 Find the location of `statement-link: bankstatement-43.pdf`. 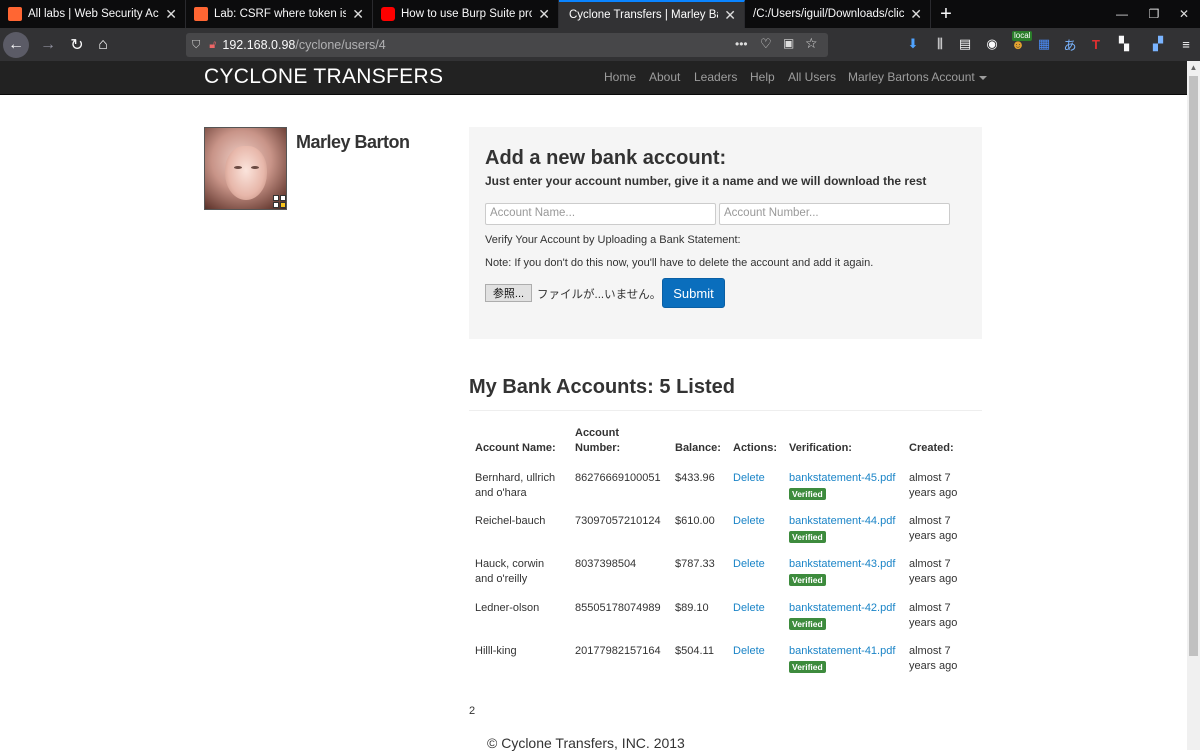

statement-link: bankstatement-43.pdf is located at coordinates (842, 564).